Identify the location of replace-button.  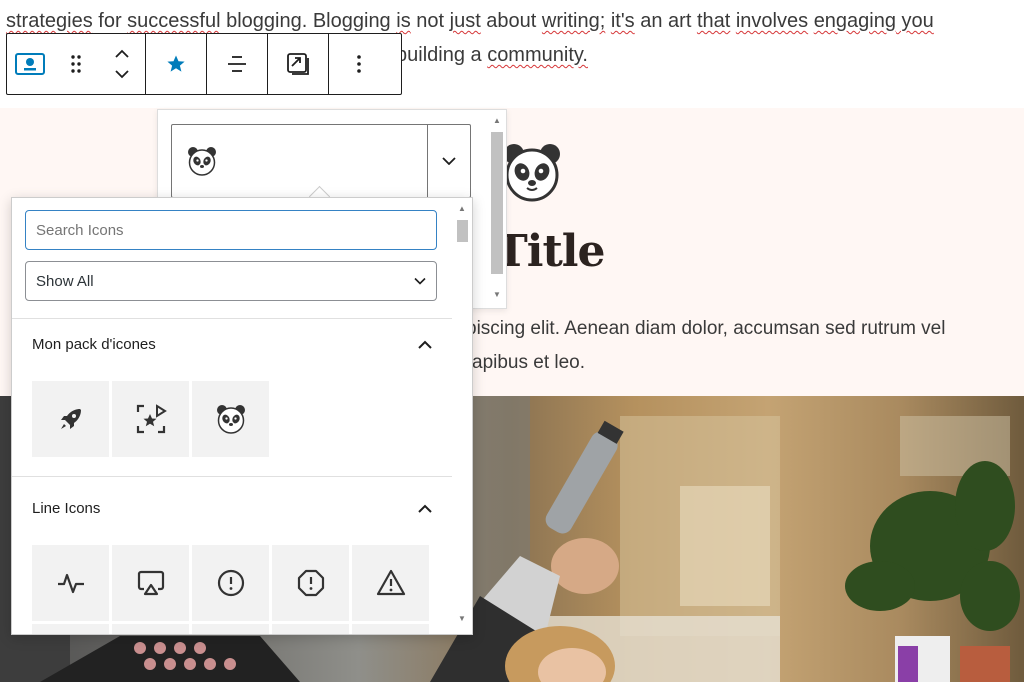
(298, 64).